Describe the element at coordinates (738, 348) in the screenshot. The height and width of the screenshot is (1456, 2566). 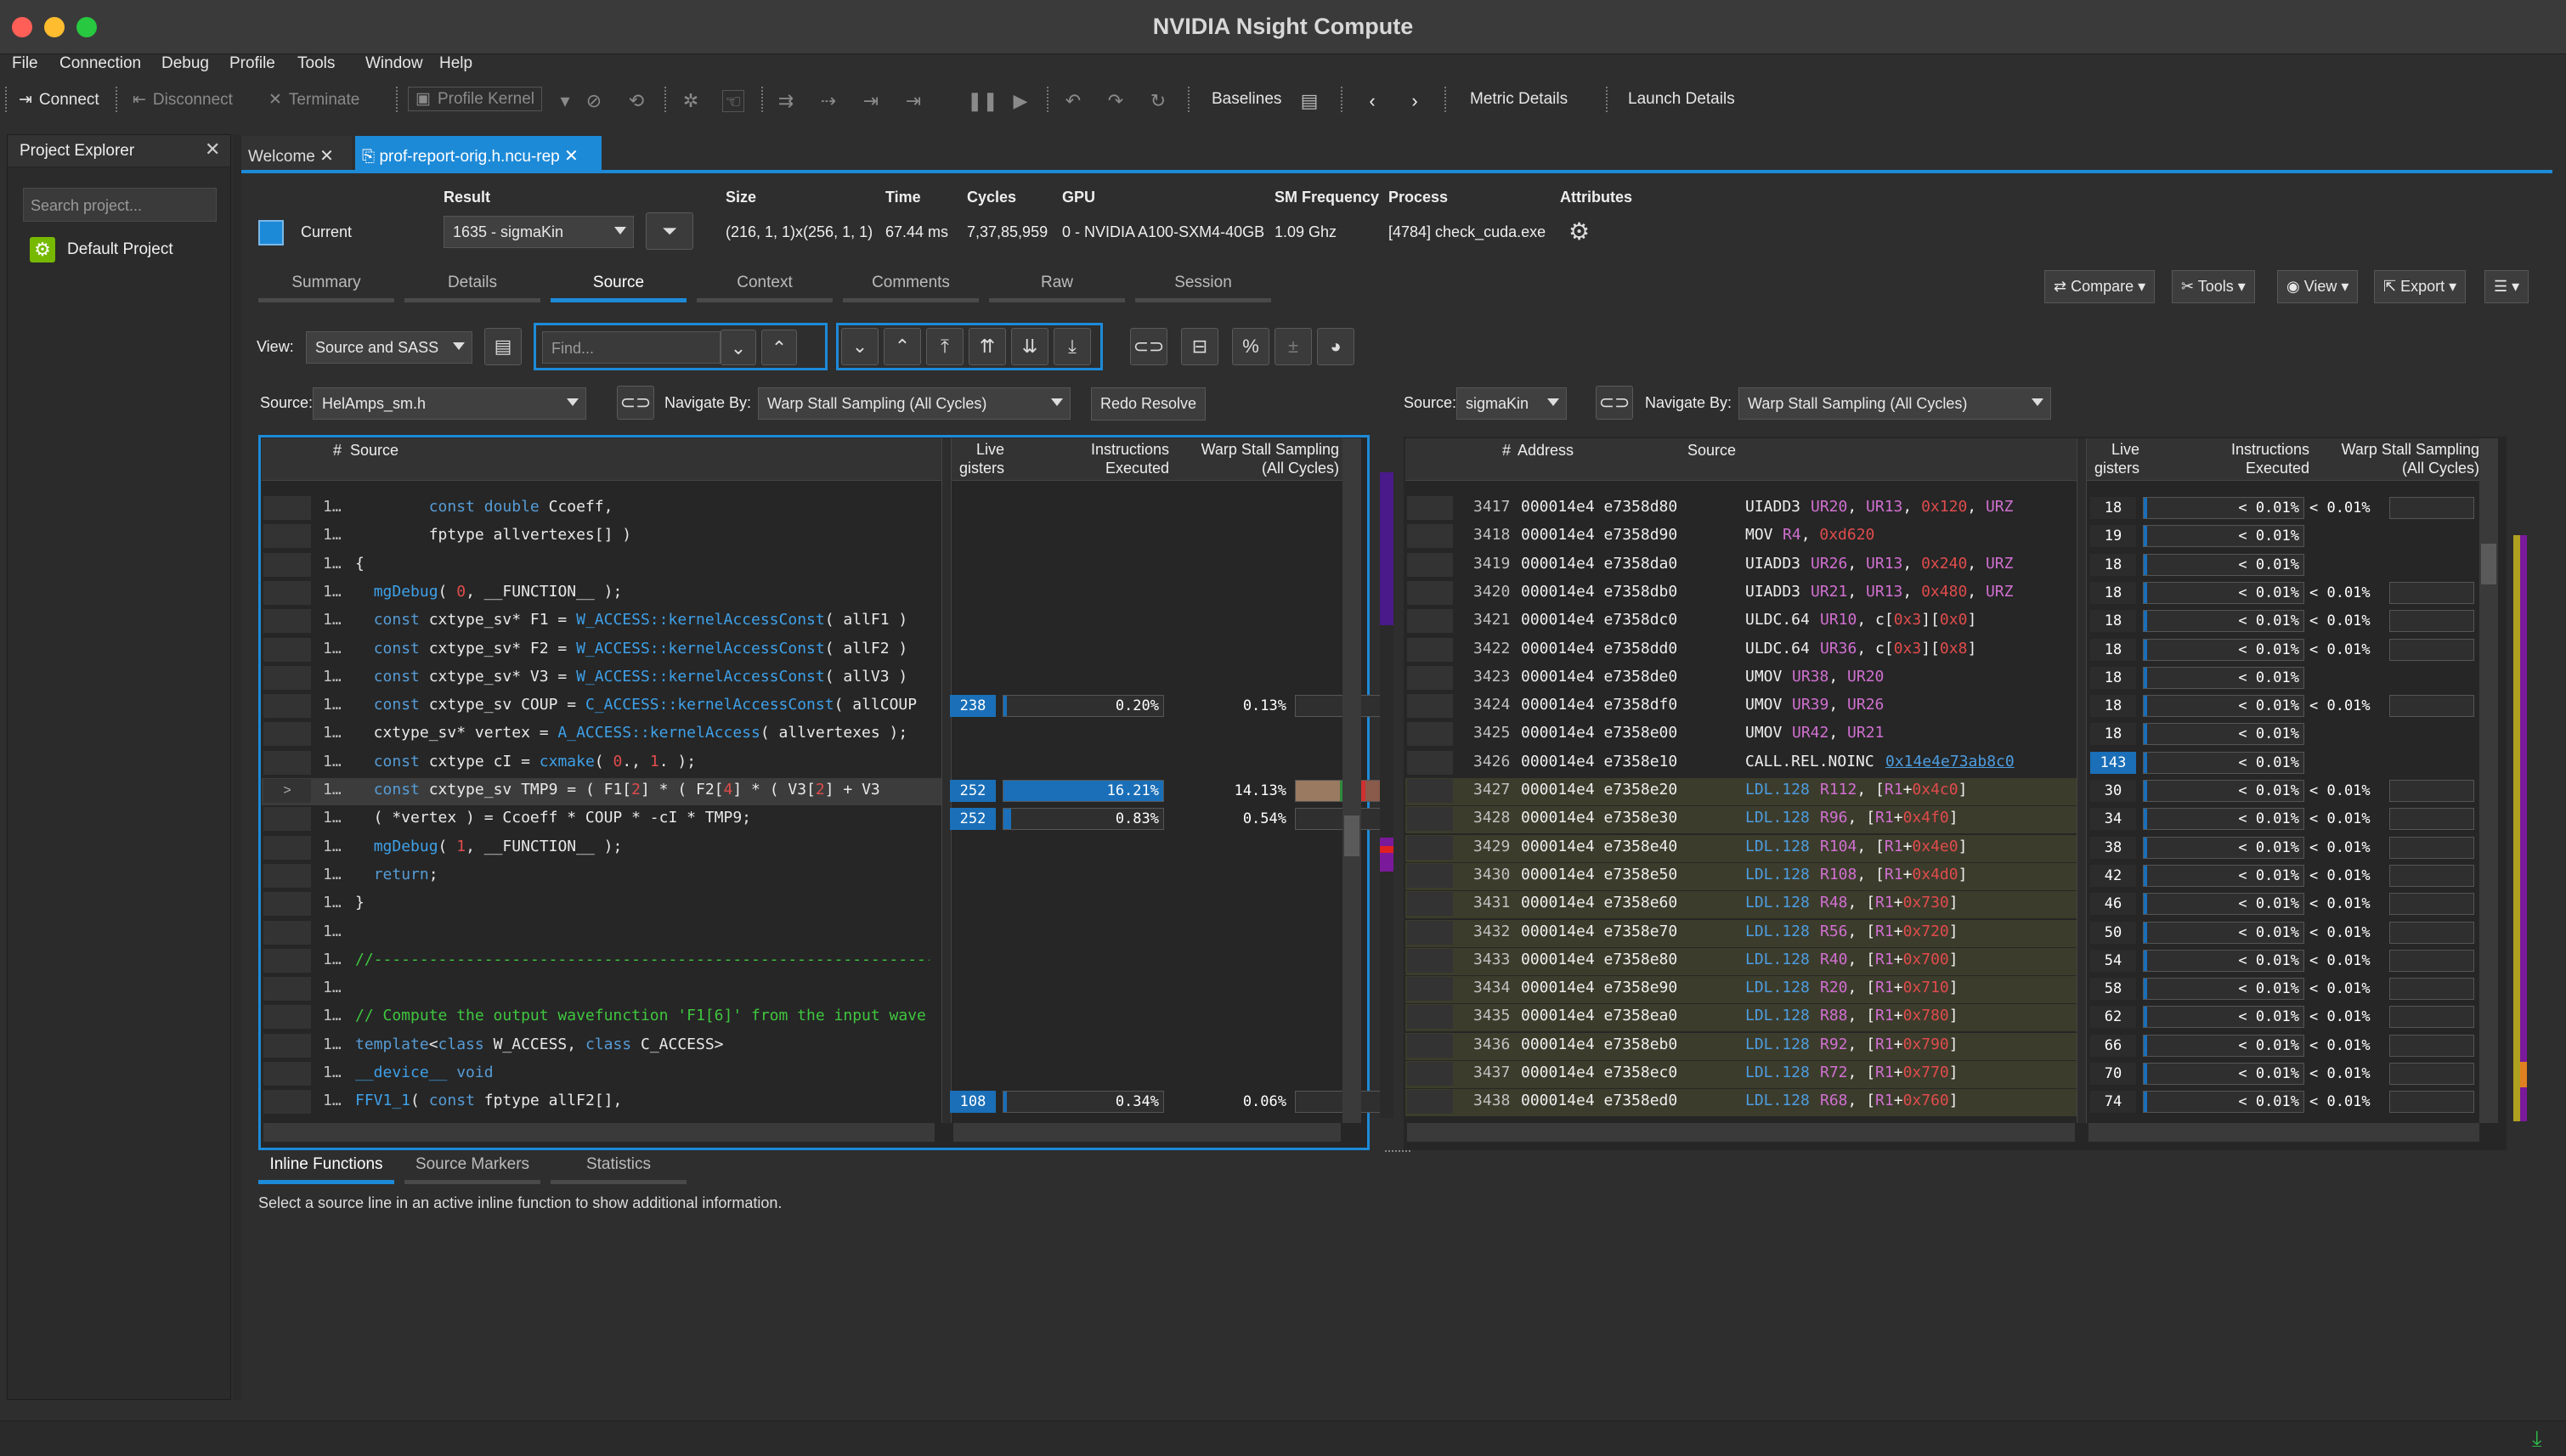
I see `find-next-icon: ⌄` at that location.